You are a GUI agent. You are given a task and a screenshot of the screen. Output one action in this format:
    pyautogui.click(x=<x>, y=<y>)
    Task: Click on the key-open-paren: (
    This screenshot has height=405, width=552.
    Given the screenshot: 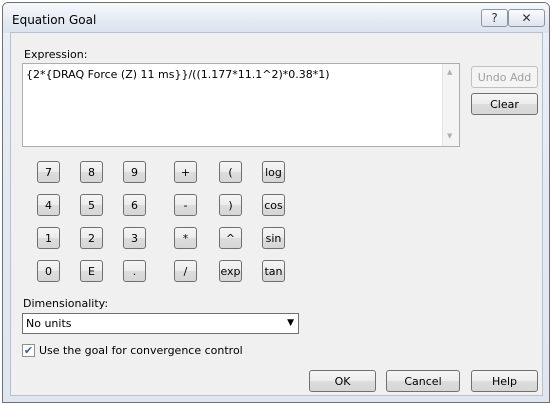 What is the action you would take?
    pyautogui.click(x=230, y=172)
    